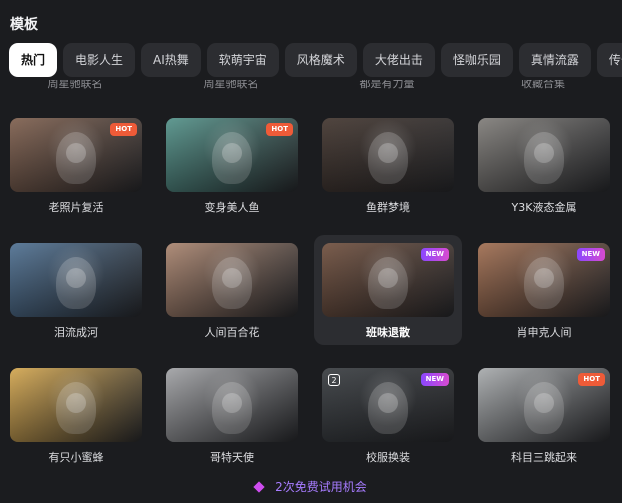 The width and height of the screenshot is (622, 503). I want to click on tab-item: 传奇, so click(609, 60).